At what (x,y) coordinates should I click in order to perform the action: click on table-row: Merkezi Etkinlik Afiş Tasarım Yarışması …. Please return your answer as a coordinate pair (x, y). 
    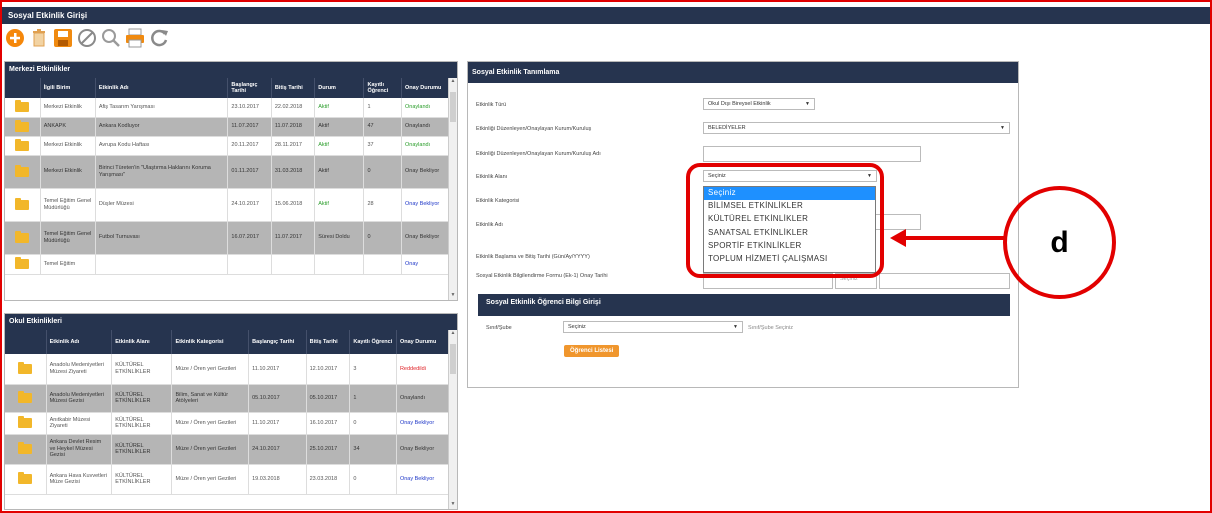
    Looking at the image, I should click on (227, 108).